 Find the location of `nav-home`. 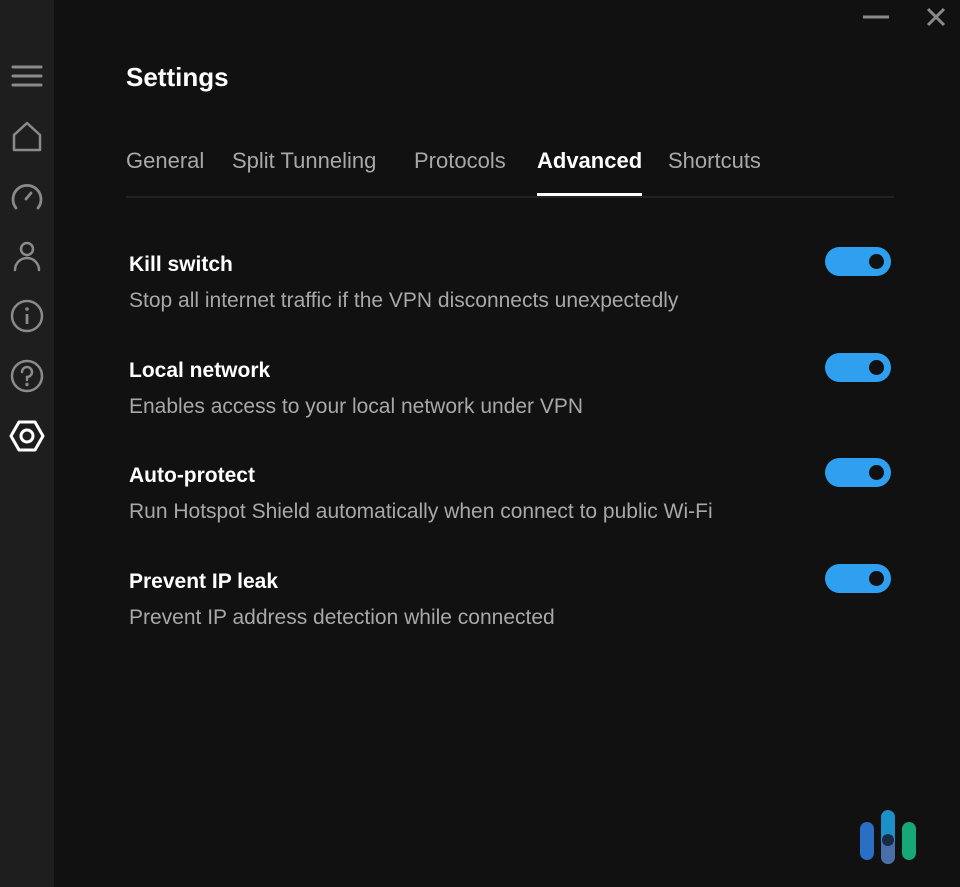

nav-home is located at coordinates (27, 136).